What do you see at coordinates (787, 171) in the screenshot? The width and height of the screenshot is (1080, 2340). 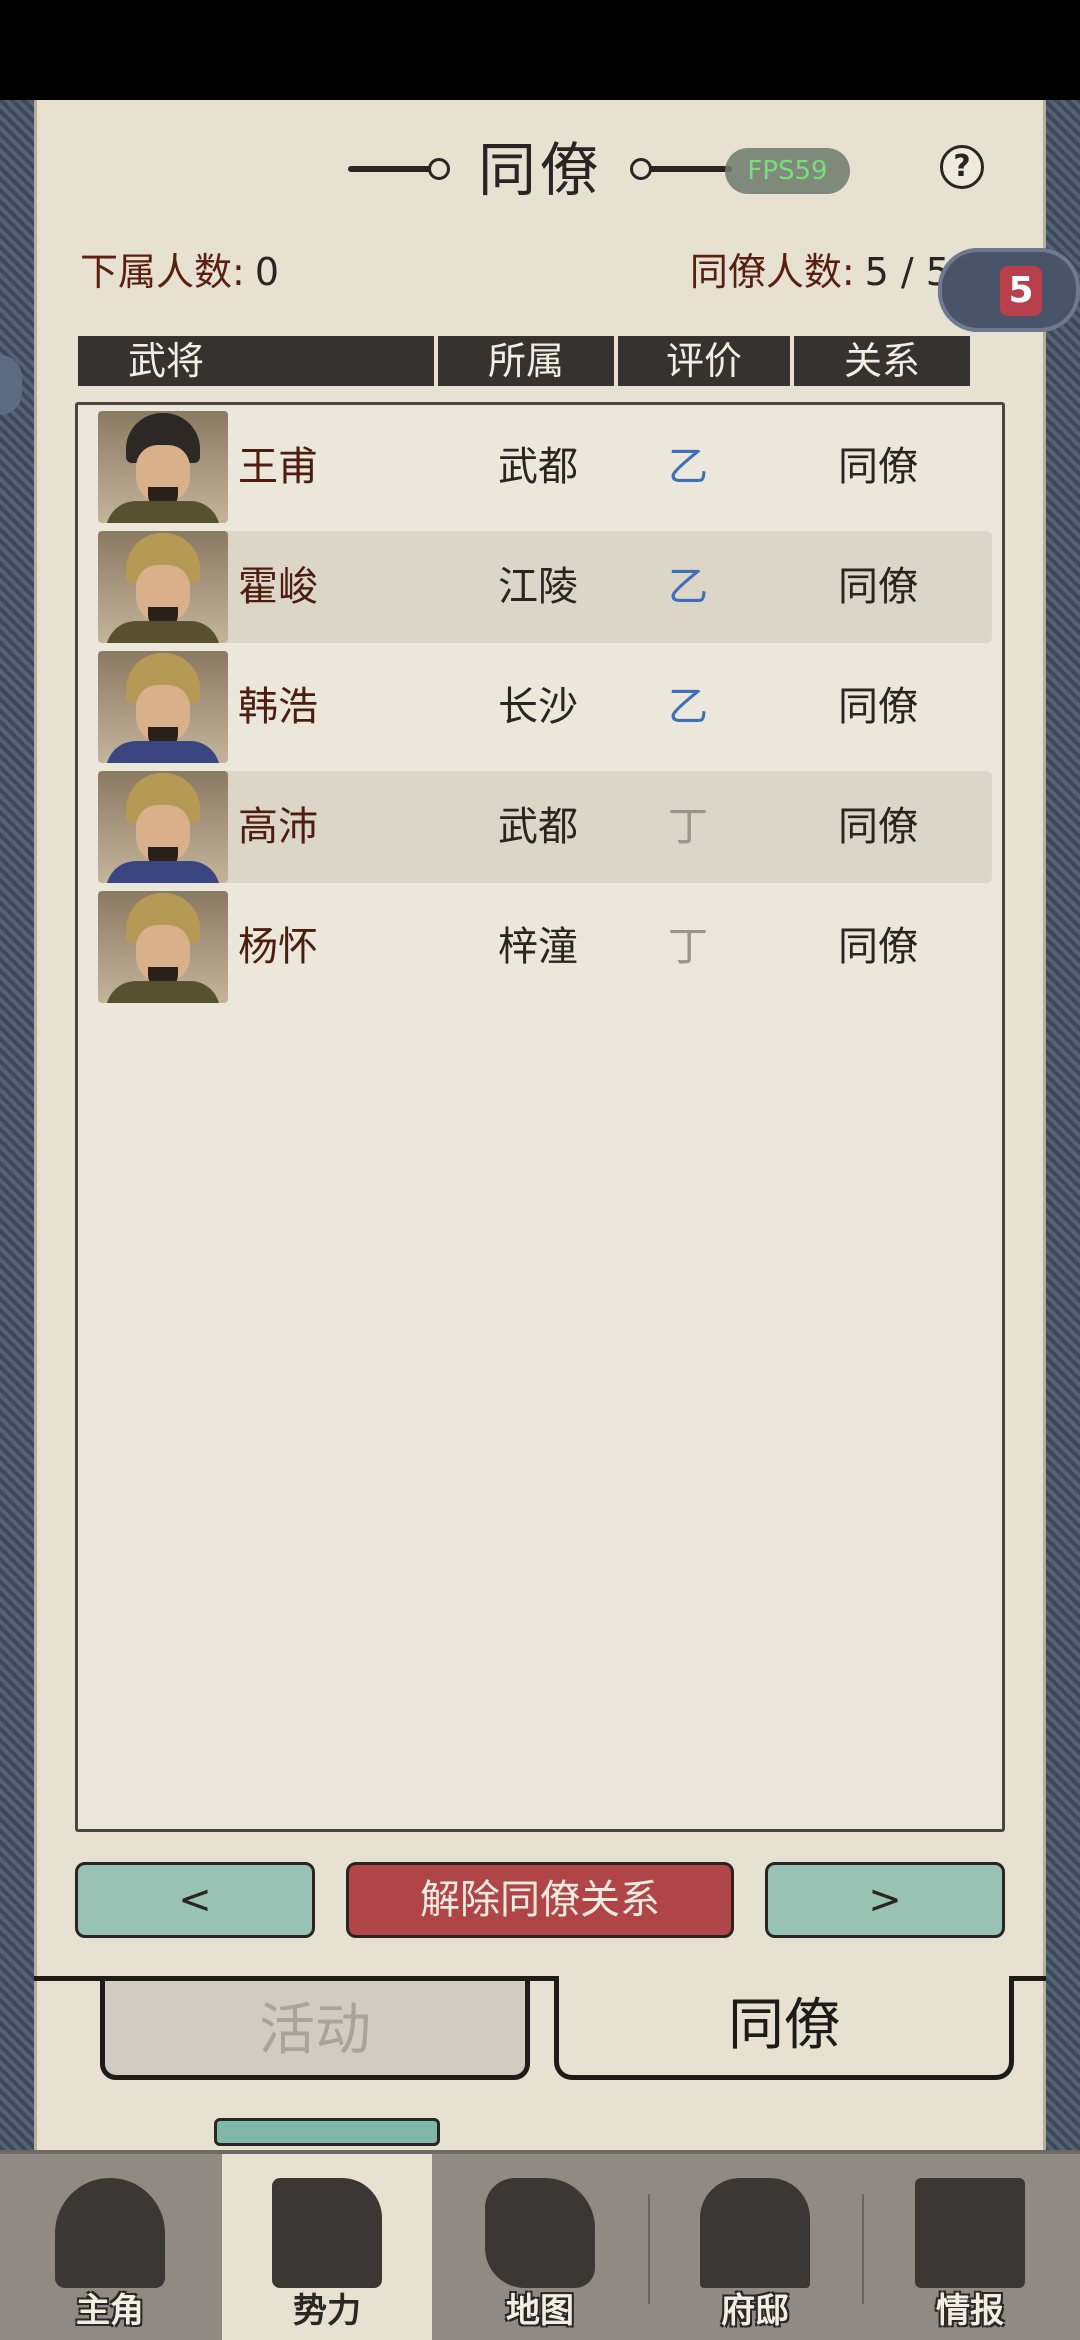 I see `fps-counter: FPS59` at bounding box center [787, 171].